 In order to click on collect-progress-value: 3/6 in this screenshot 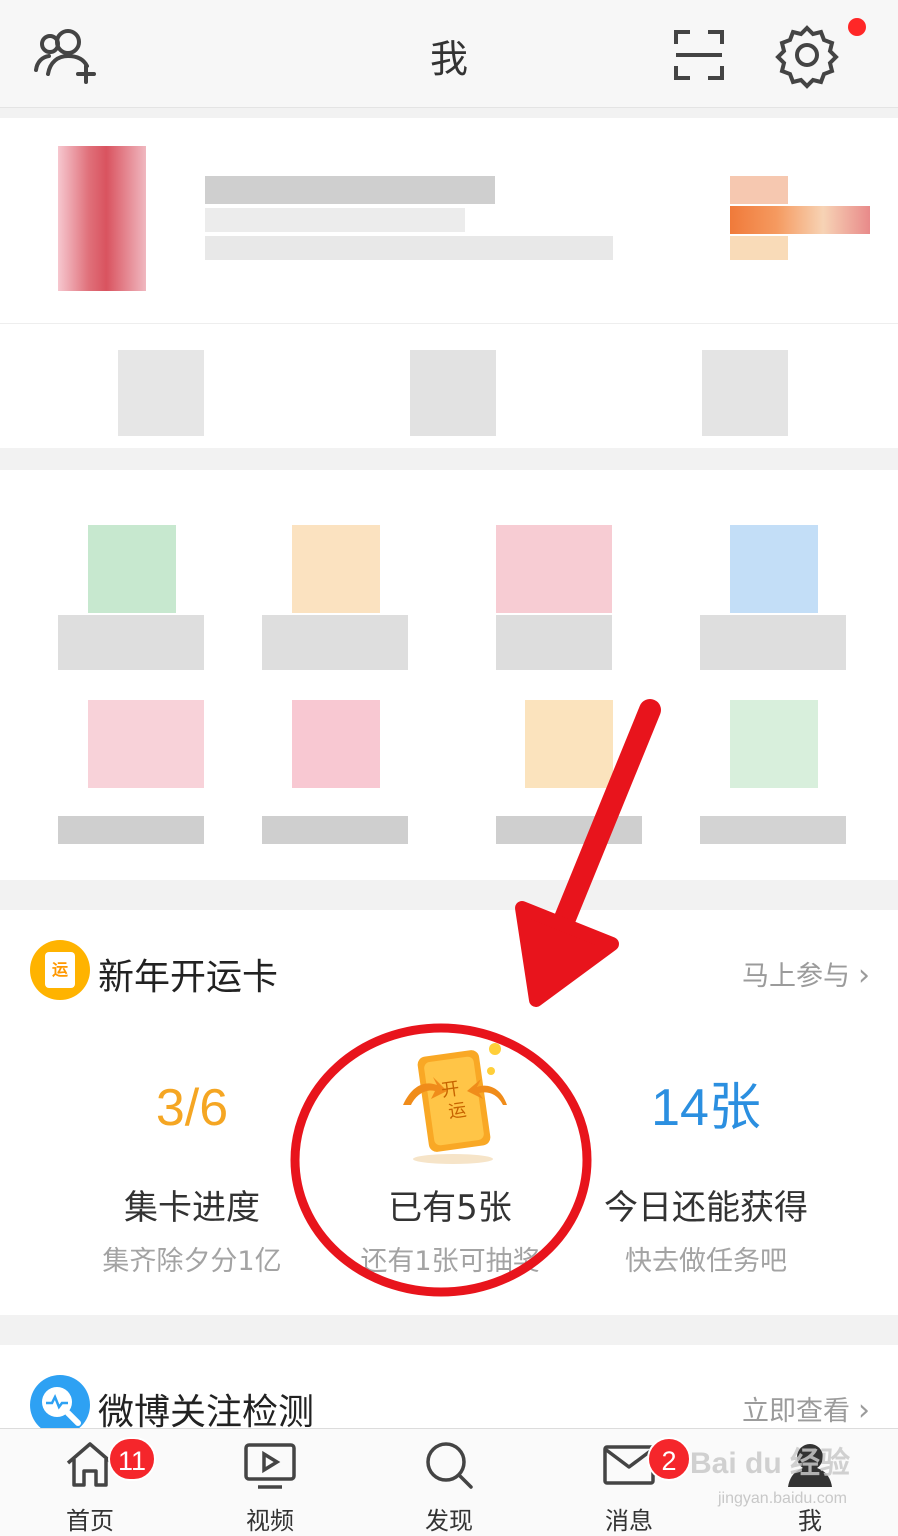, I will do `click(192, 1108)`.